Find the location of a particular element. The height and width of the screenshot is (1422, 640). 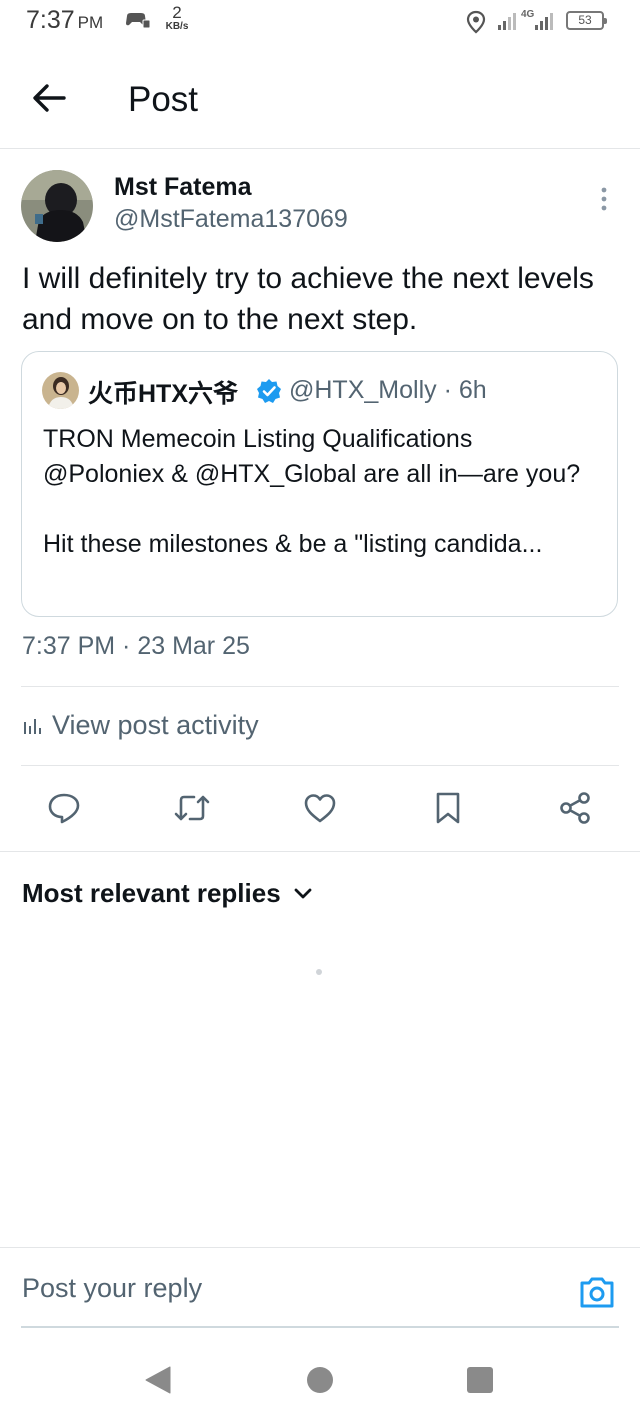

share-button is located at coordinates (575, 808).